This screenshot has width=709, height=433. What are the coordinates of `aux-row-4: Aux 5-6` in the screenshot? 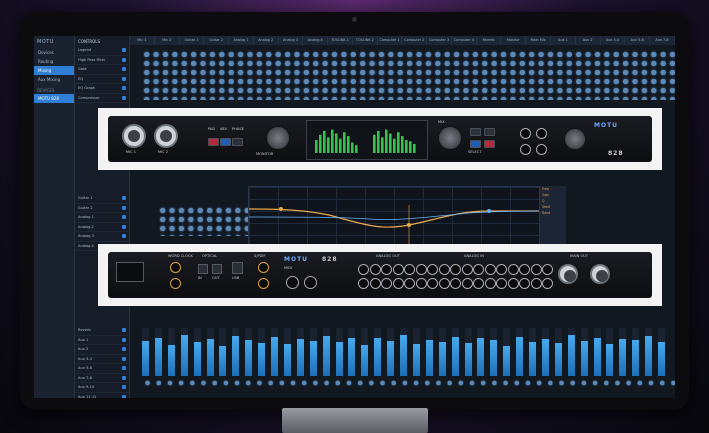 It's located at (102, 369).